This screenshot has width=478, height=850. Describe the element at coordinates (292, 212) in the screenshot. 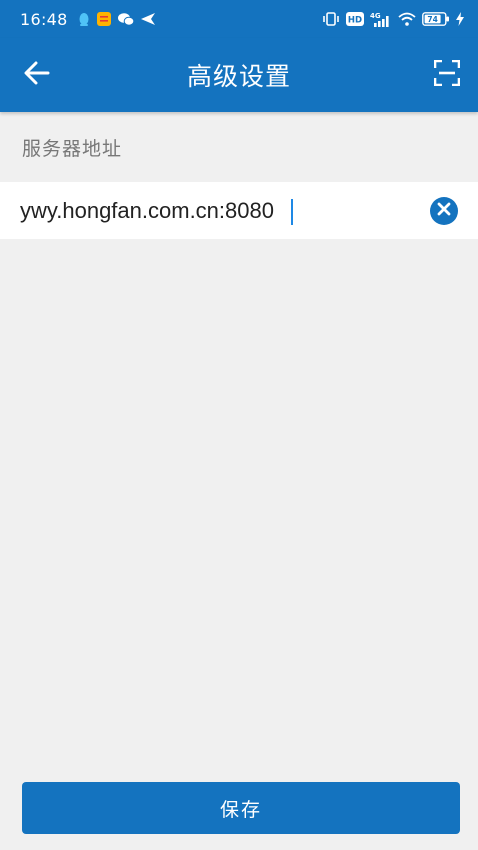

I see `text-cursor` at that location.